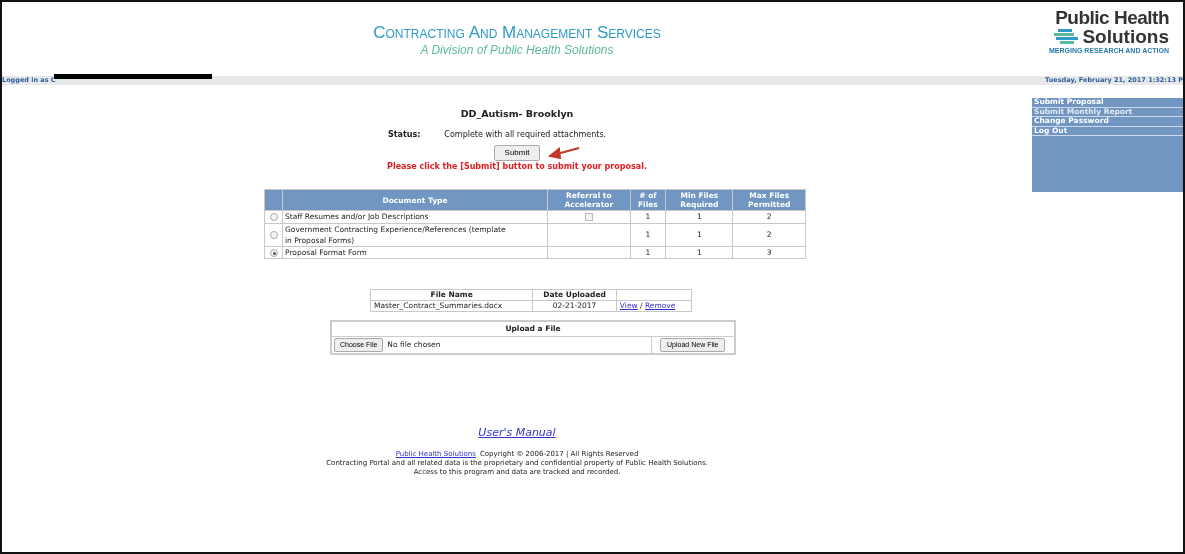 The height and width of the screenshot is (554, 1185). What do you see at coordinates (404, 135) in the screenshot?
I see `status-label: Status:` at bounding box center [404, 135].